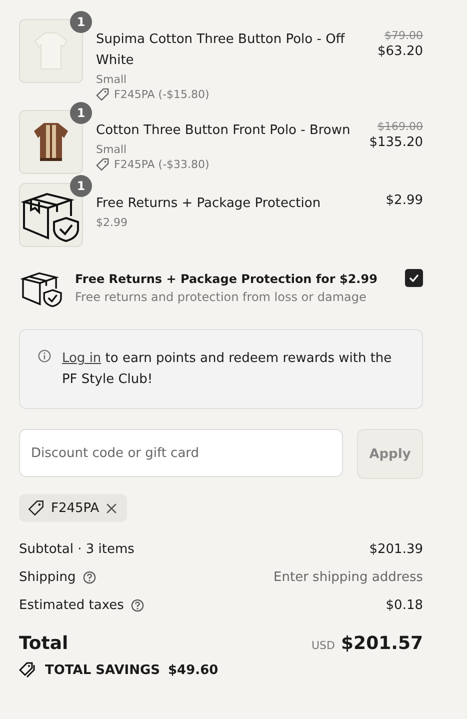 The width and height of the screenshot is (467, 719). I want to click on summary-value: $0.18, so click(404, 605).